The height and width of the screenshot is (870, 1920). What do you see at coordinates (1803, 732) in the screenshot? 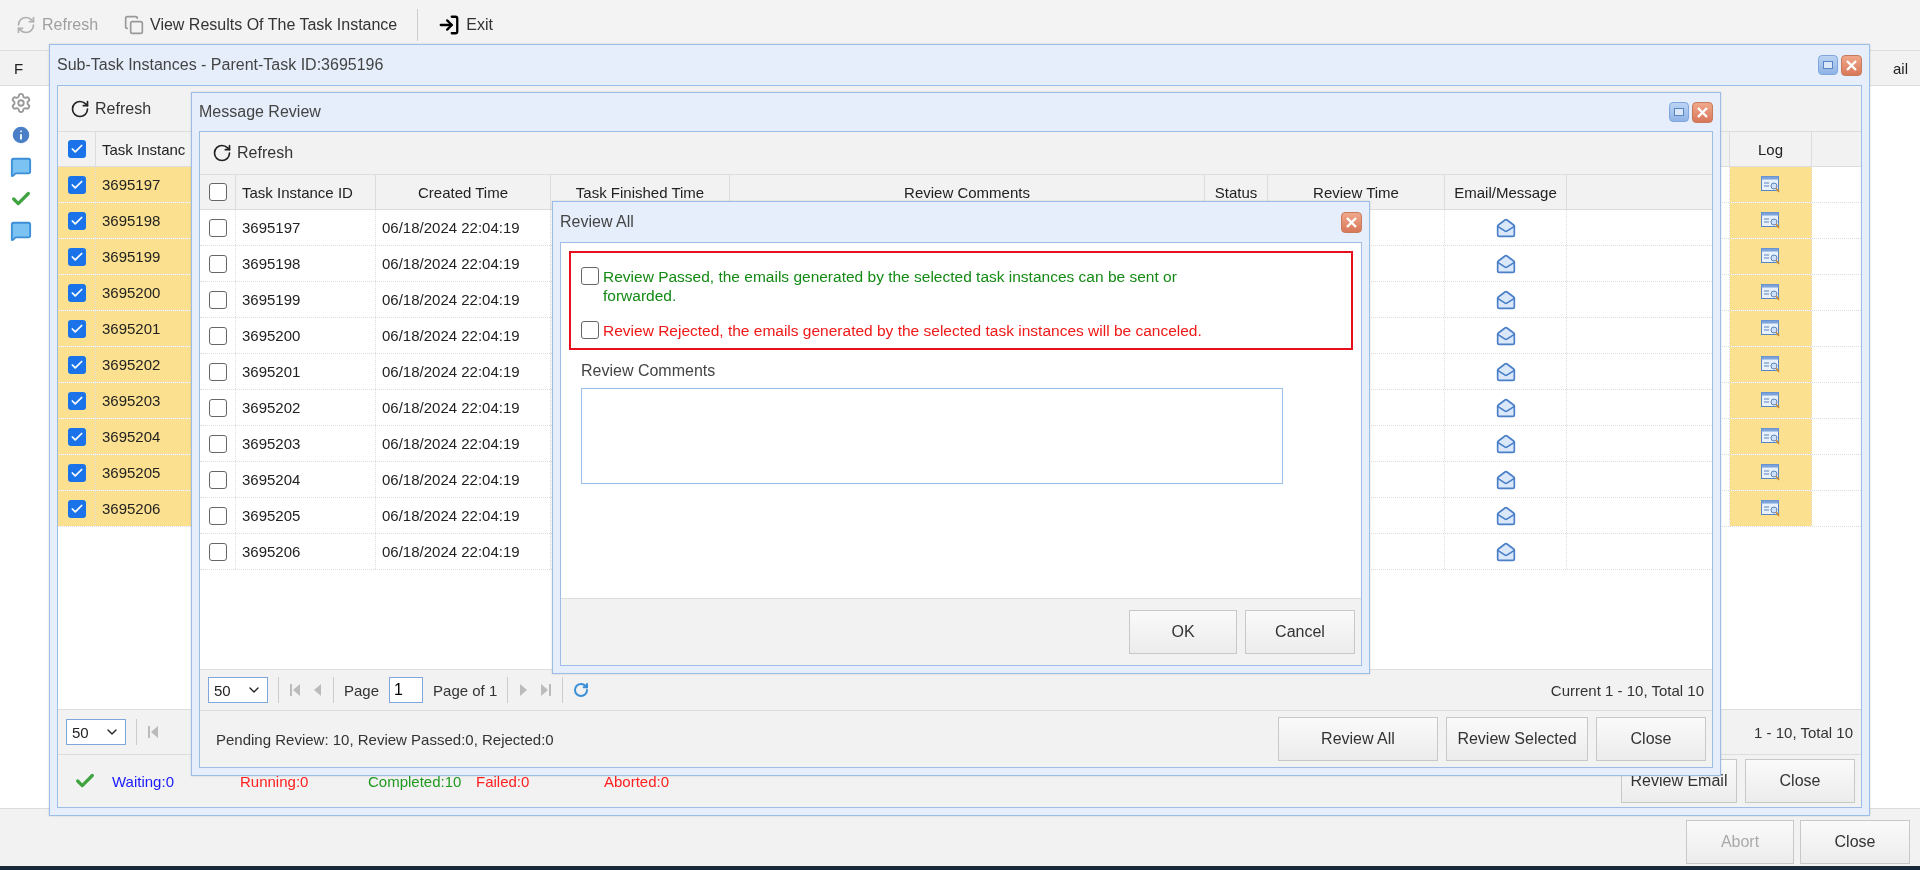
I see `page-summary: 1 - 10, Total 10` at bounding box center [1803, 732].